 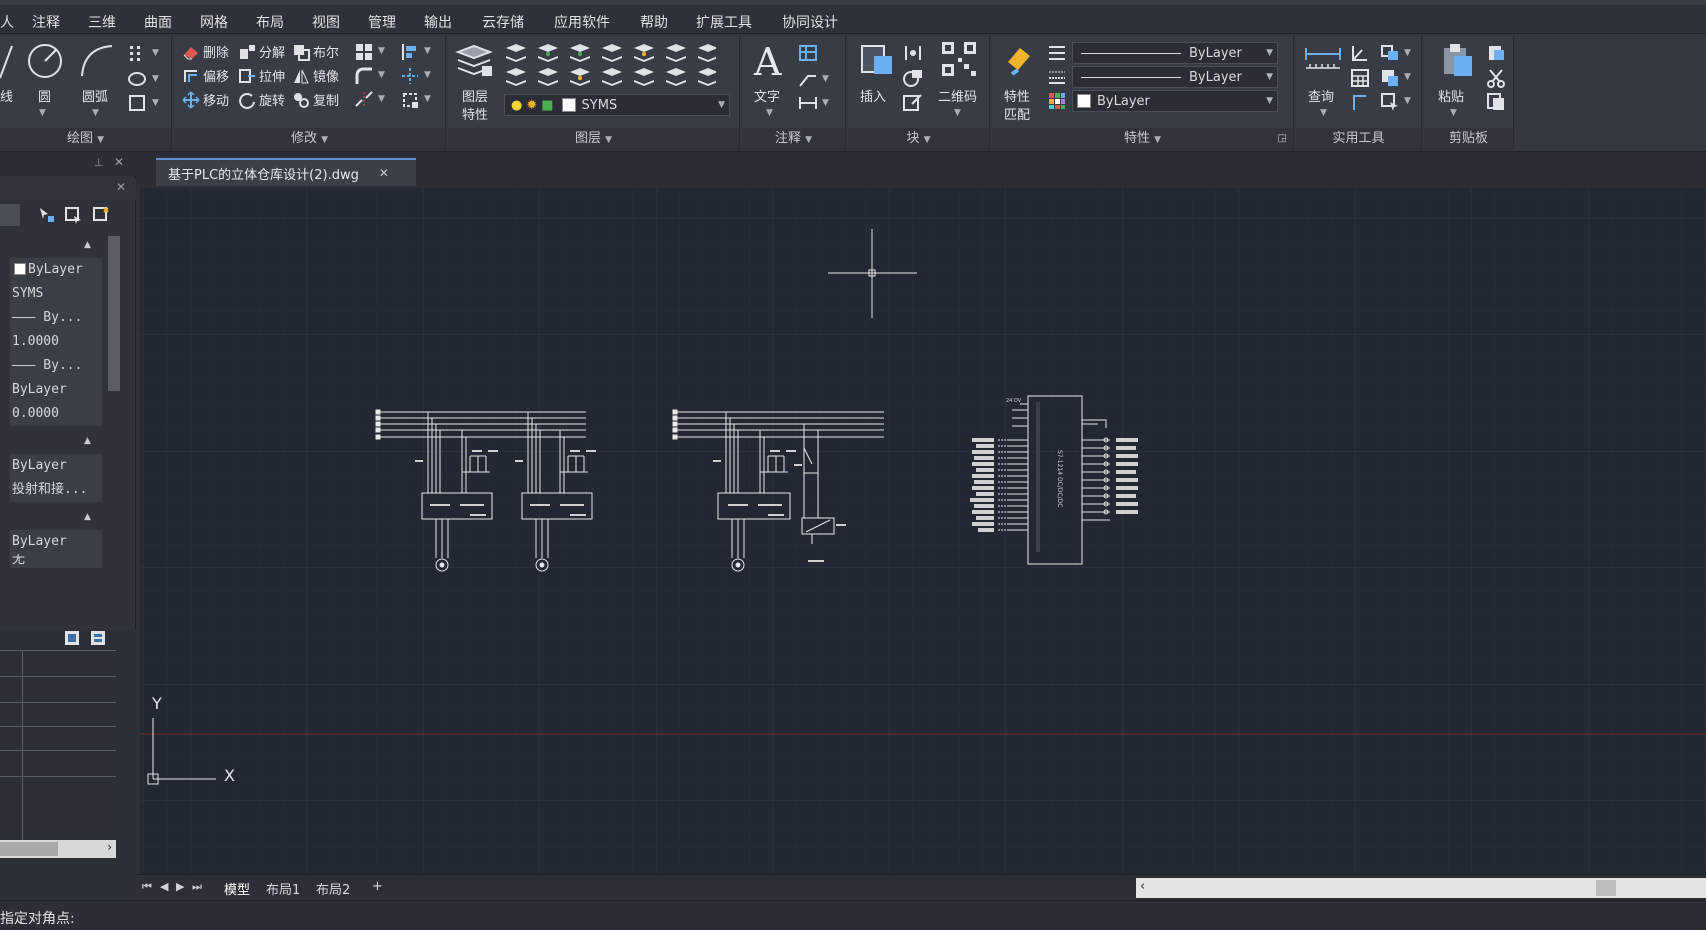 I want to click on extend-icon, so click(x=410, y=100).